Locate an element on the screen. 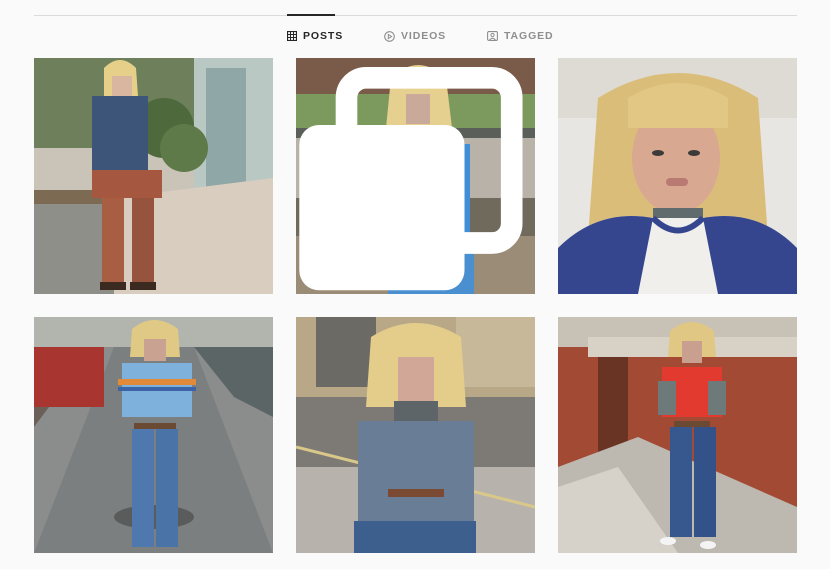 Image resolution: width=830 pixels, height=569 pixels. play-icon is located at coordinates (389, 36).